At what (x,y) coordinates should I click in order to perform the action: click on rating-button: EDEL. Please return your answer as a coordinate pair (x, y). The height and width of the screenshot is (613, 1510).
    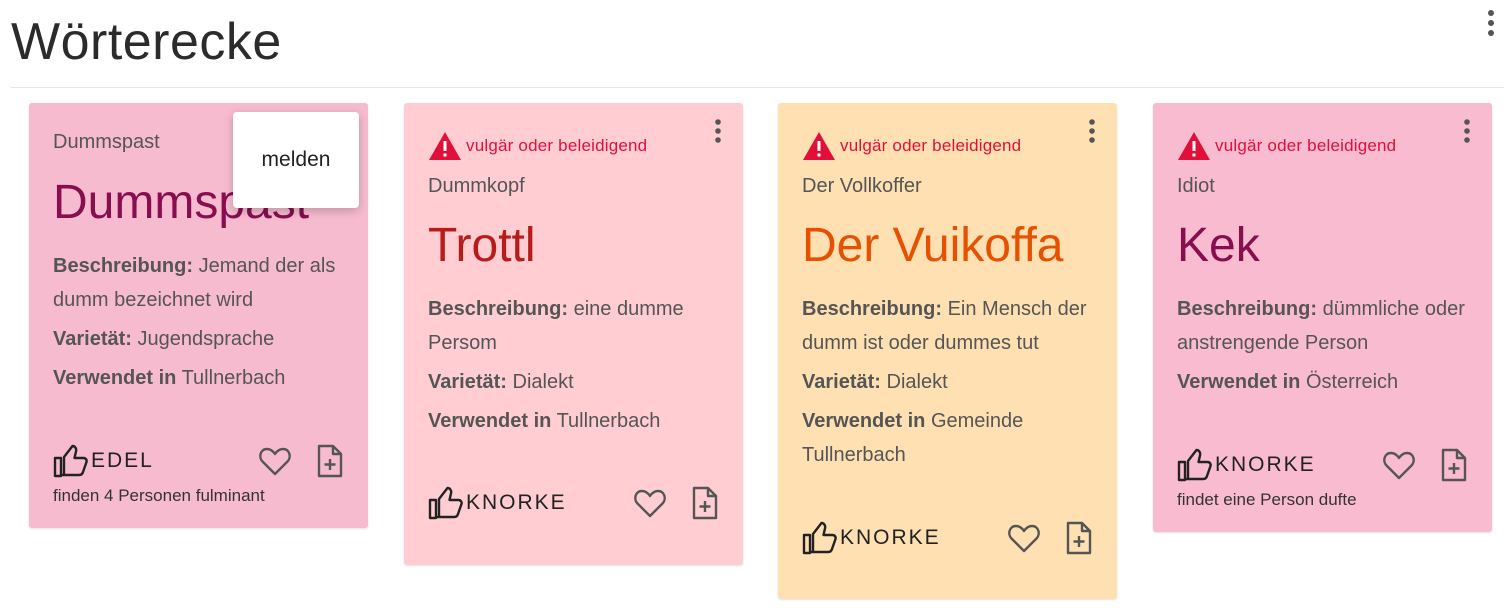
    Looking at the image, I should click on (103, 461).